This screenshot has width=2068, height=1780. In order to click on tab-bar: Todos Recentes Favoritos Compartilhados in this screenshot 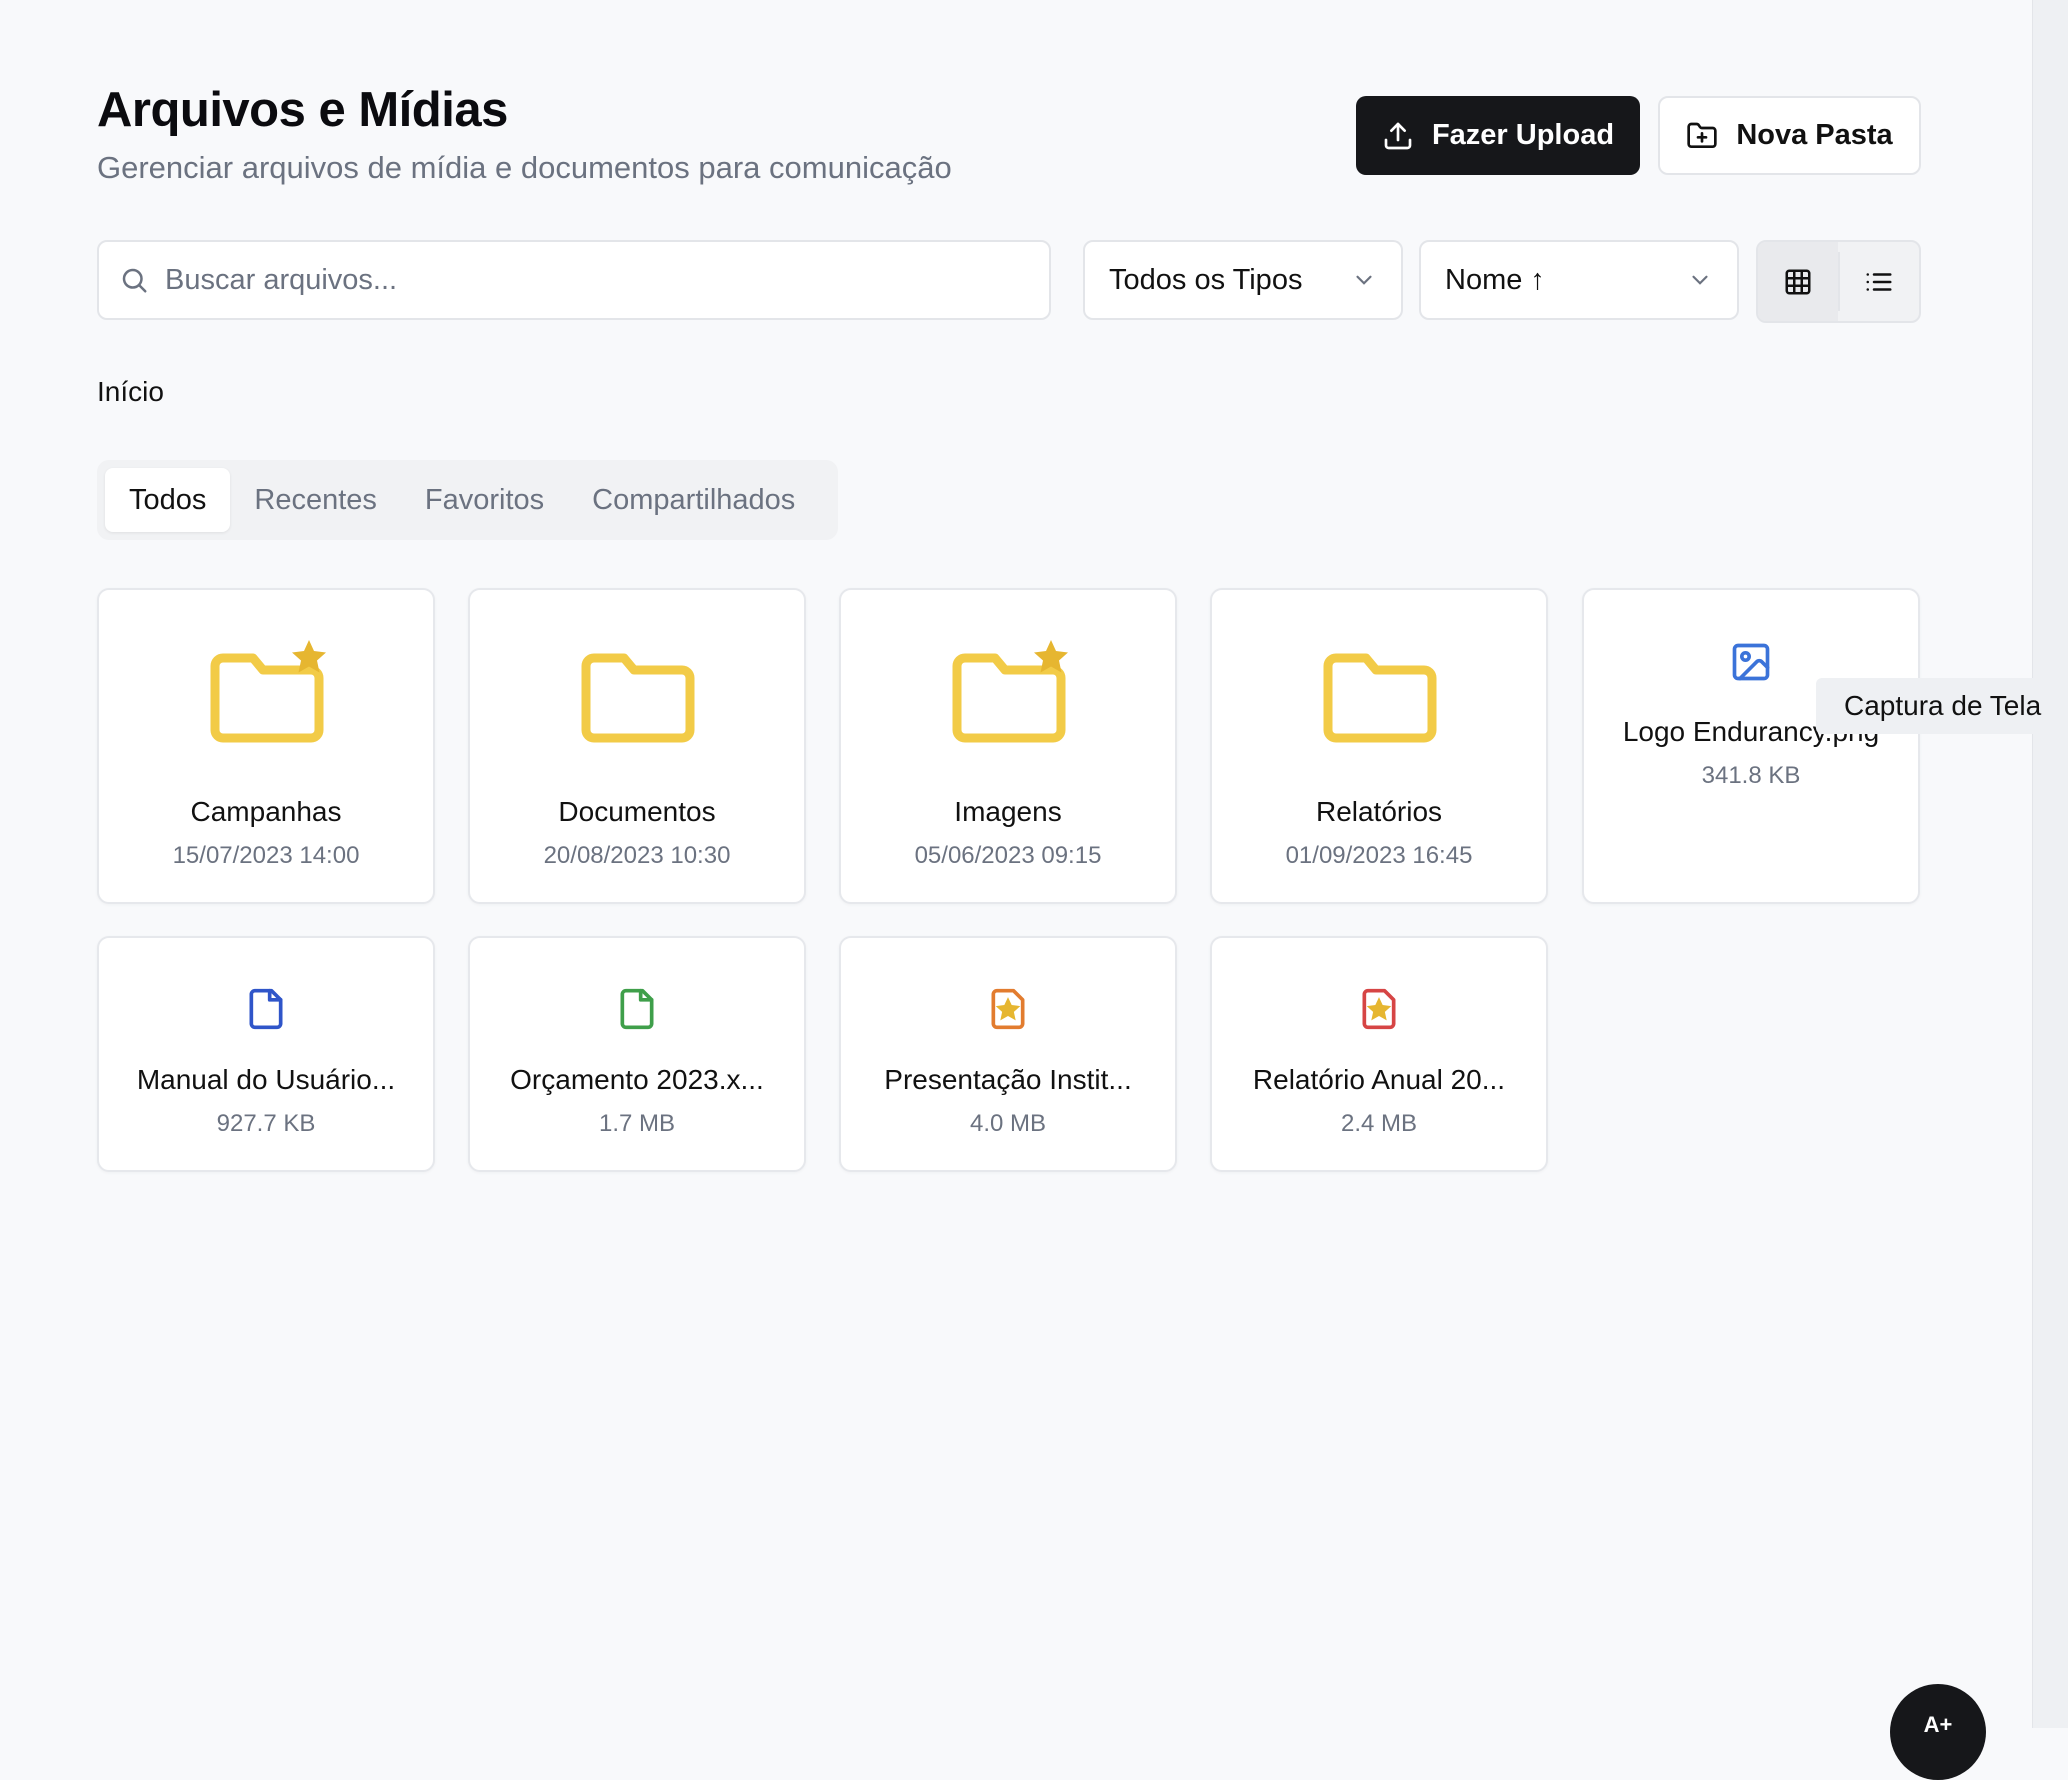, I will do `click(467, 500)`.